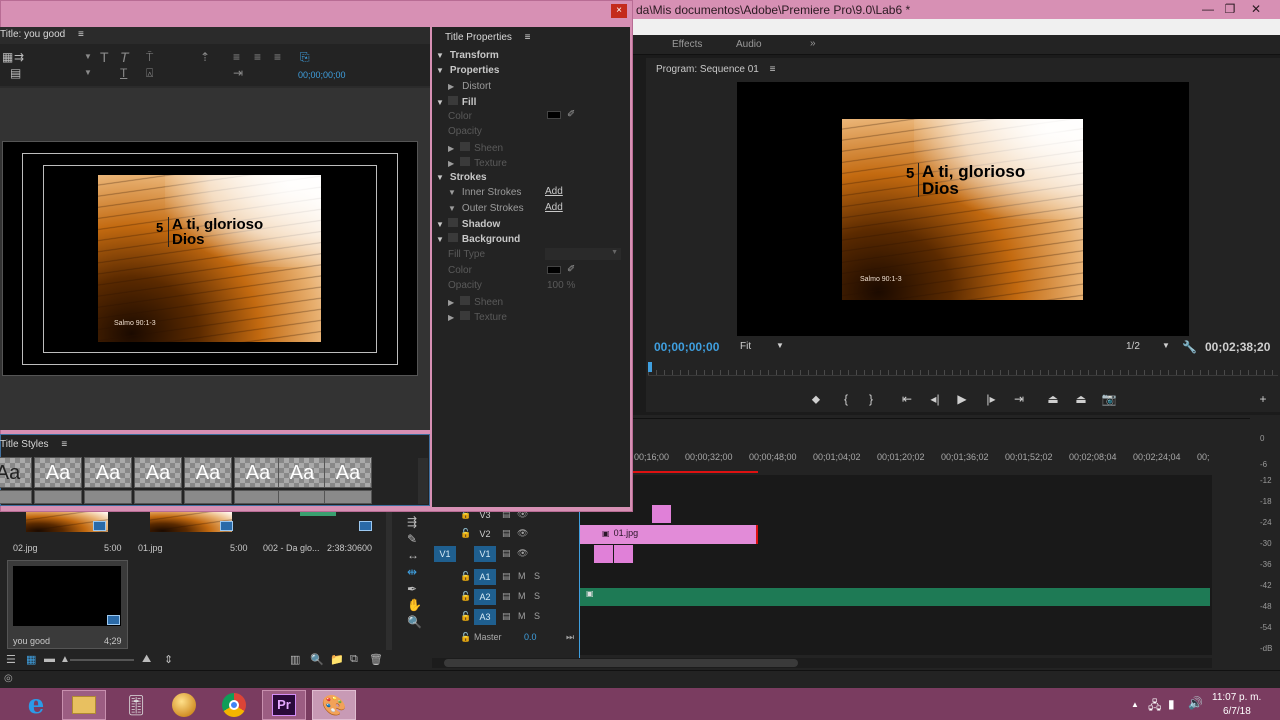  What do you see at coordinates (295, 659) in the screenshot?
I see `automate-icon: ▥` at bounding box center [295, 659].